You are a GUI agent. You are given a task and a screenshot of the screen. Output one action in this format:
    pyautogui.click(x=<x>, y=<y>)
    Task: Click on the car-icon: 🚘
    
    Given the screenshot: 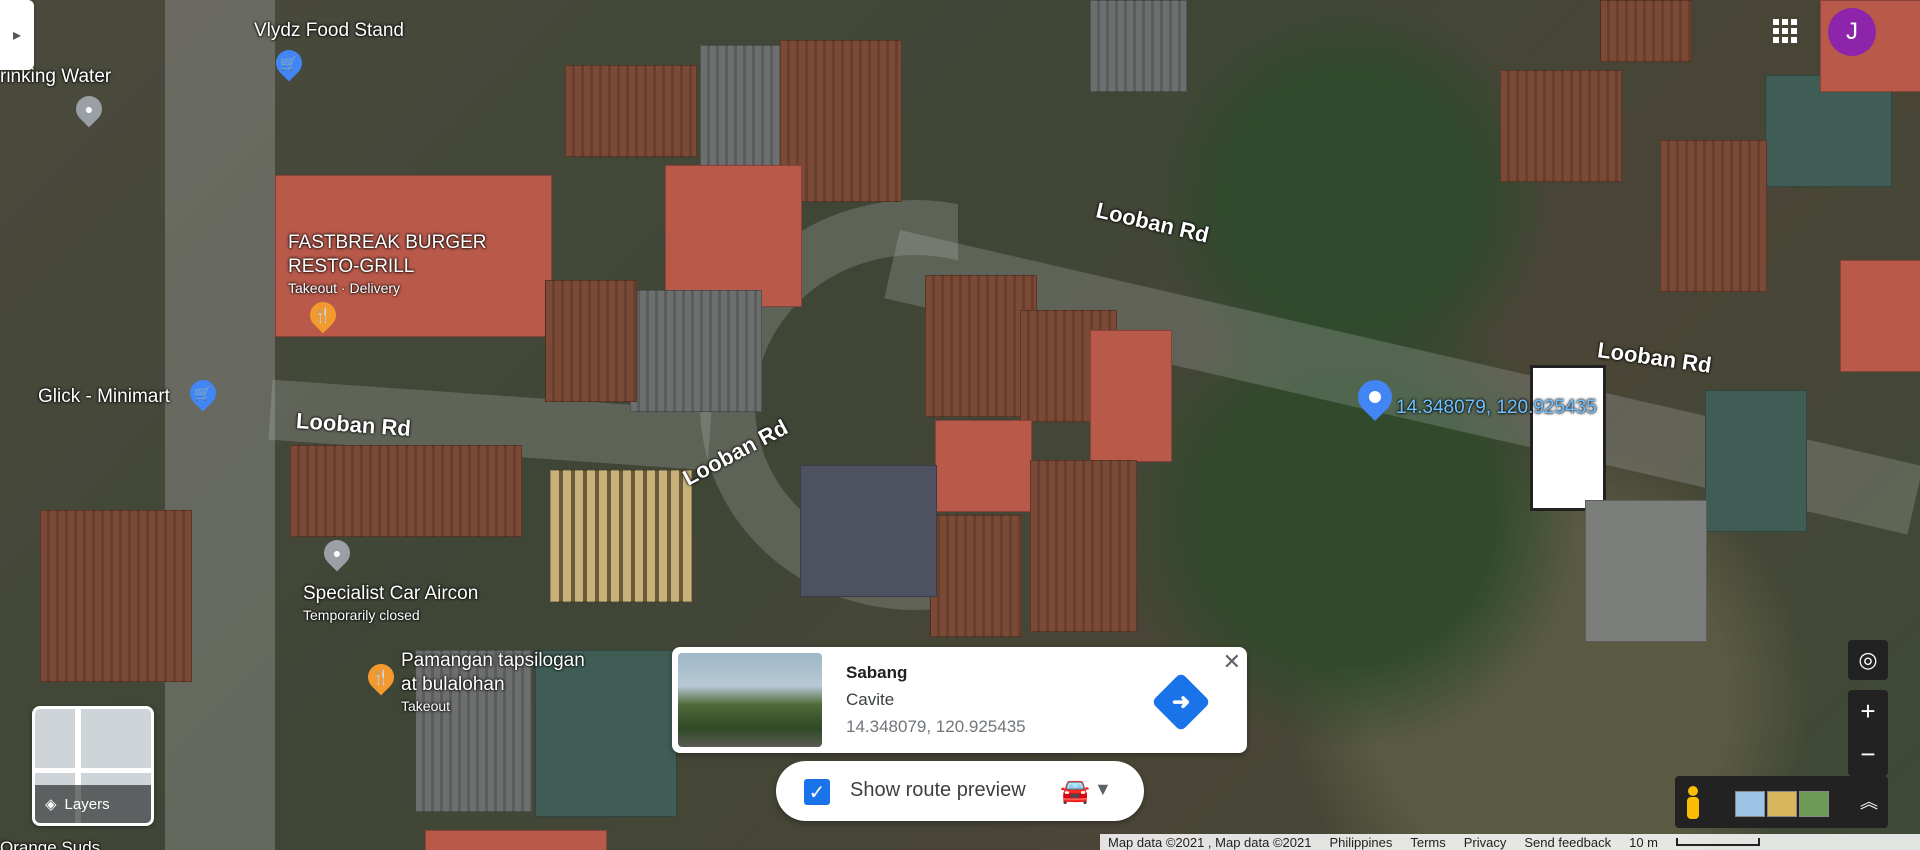 What is the action you would take?
    pyautogui.click(x=1075, y=791)
    